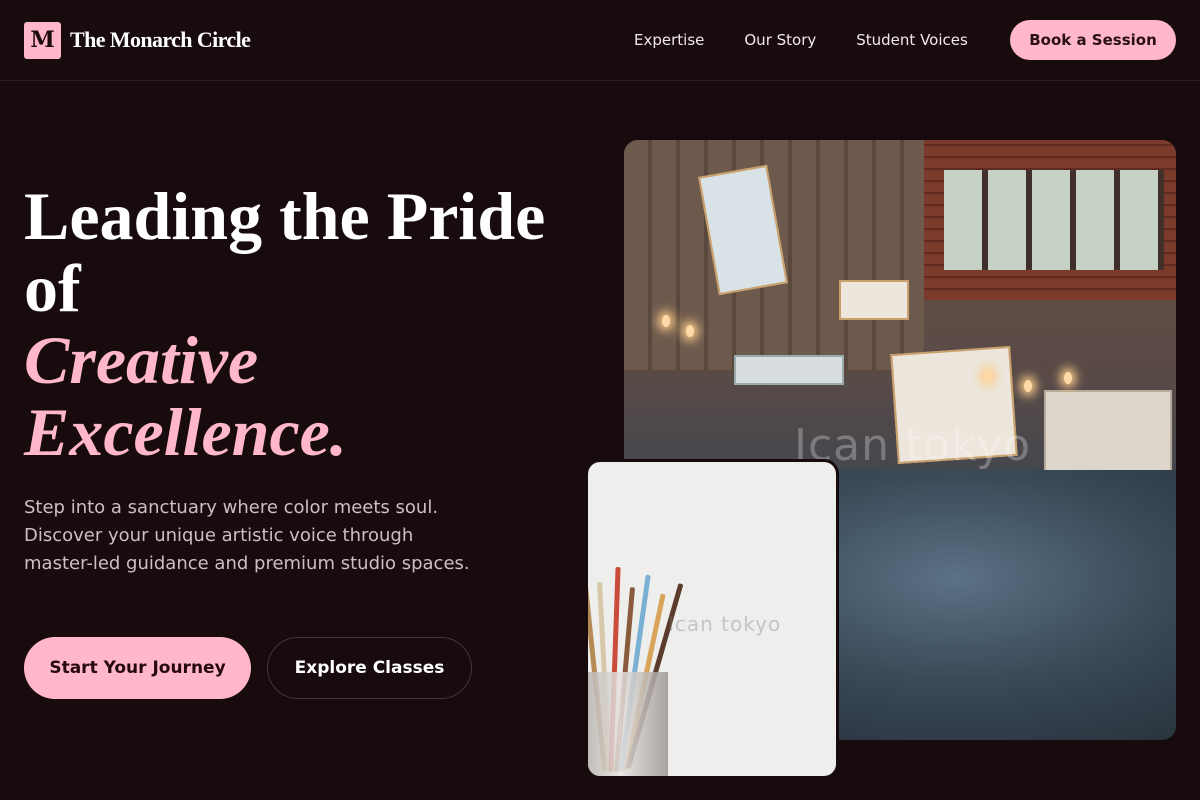 The width and height of the screenshot is (1200, 800). I want to click on start-journey-button: Start Your Journey, so click(137, 668).